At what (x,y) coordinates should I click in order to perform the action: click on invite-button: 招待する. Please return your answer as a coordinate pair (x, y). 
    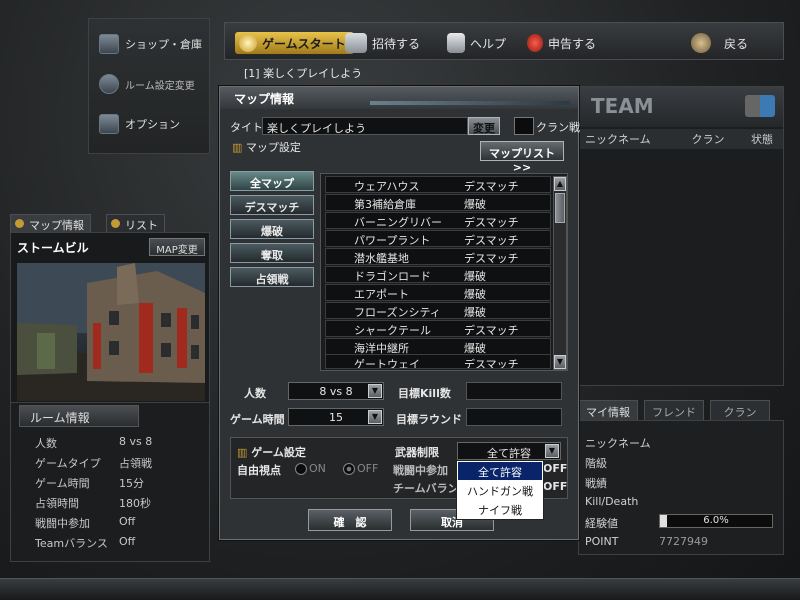
    Looking at the image, I should click on (382, 43).